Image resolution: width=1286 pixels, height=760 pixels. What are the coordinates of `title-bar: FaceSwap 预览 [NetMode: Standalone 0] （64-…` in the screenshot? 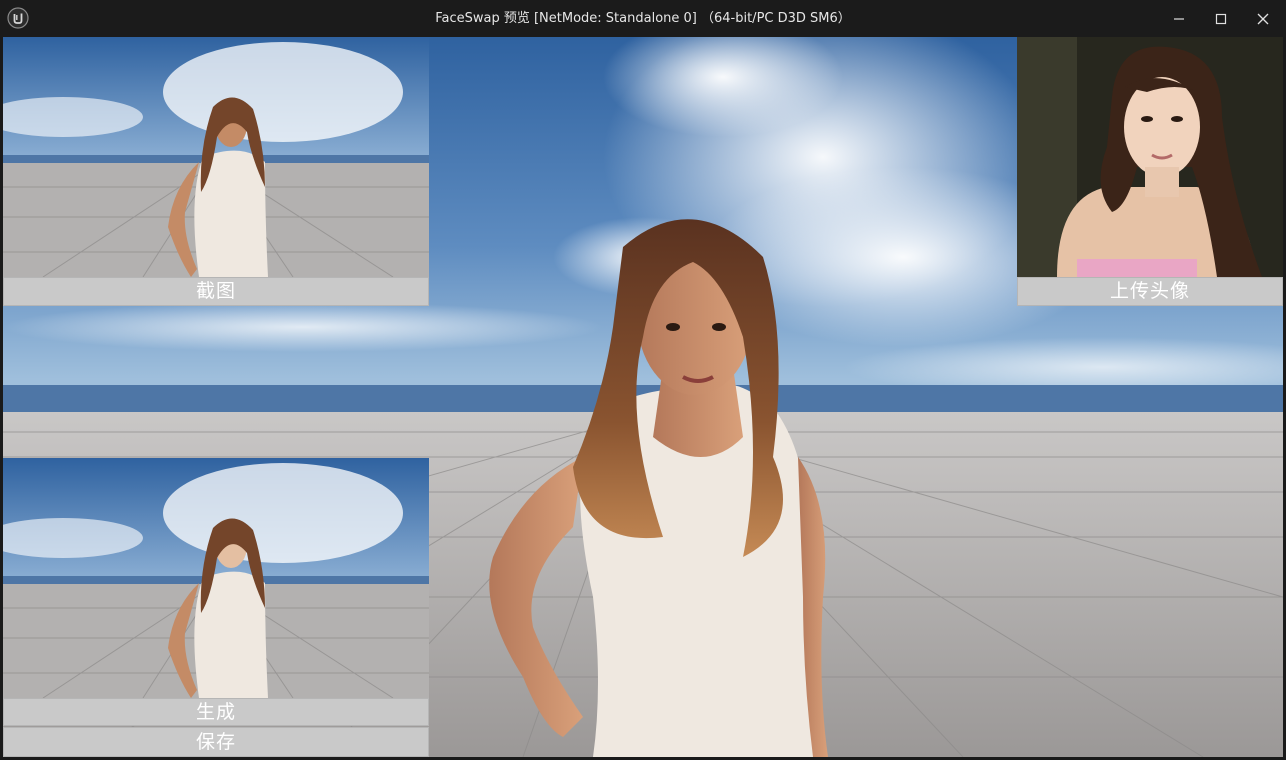 It's located at (643, 18).